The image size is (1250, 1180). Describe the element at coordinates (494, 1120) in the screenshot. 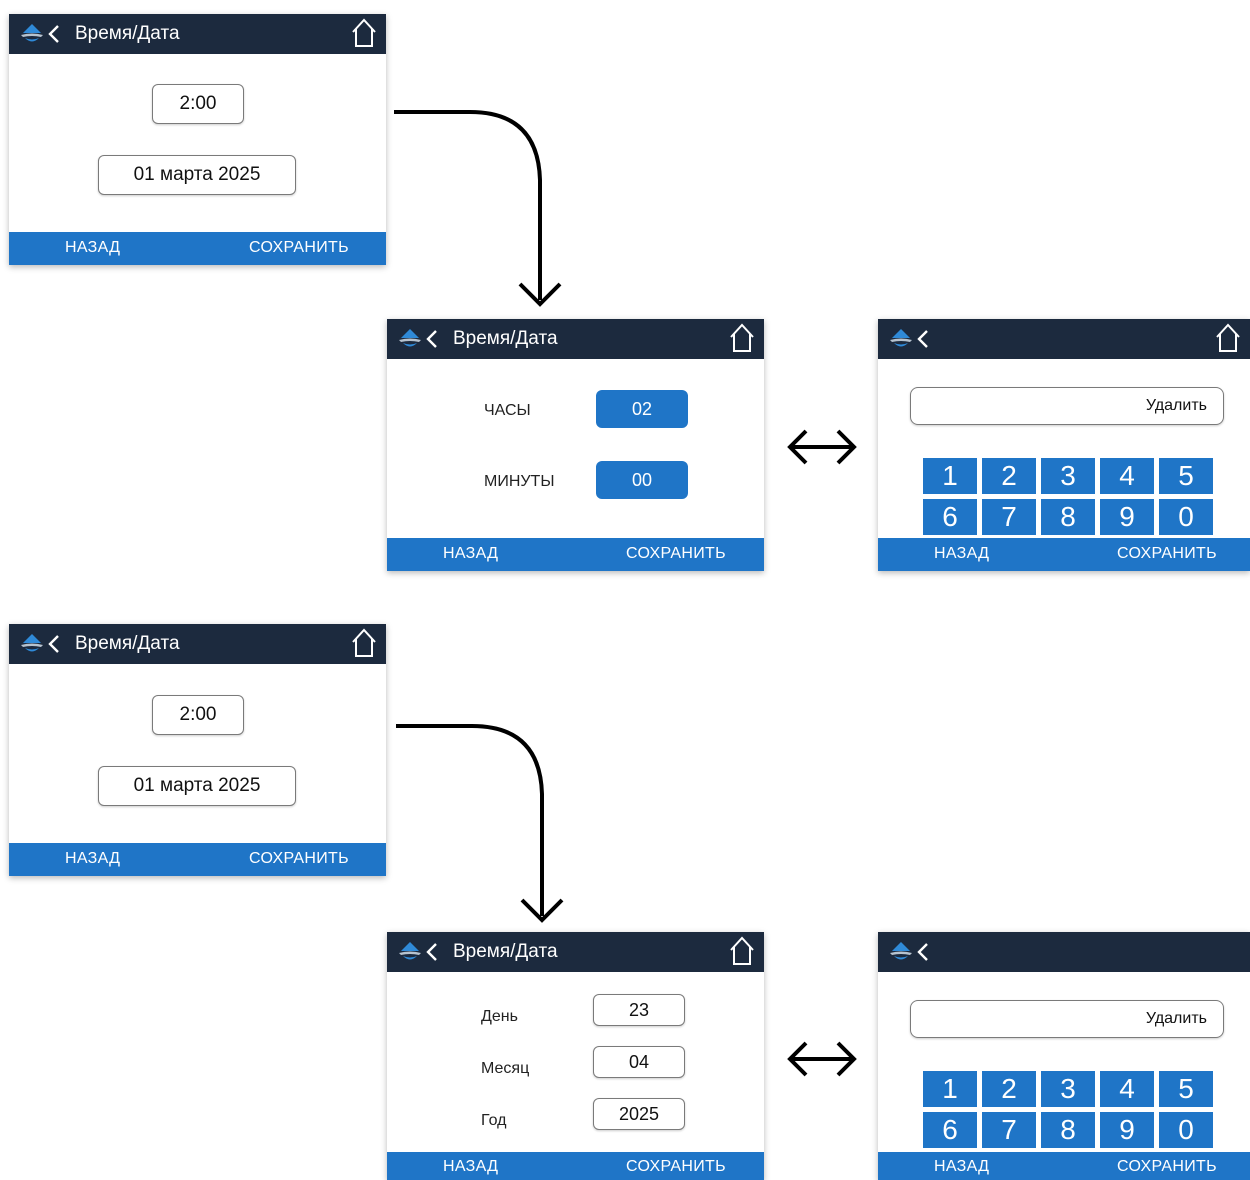

I see `year-label: Год` at that location.